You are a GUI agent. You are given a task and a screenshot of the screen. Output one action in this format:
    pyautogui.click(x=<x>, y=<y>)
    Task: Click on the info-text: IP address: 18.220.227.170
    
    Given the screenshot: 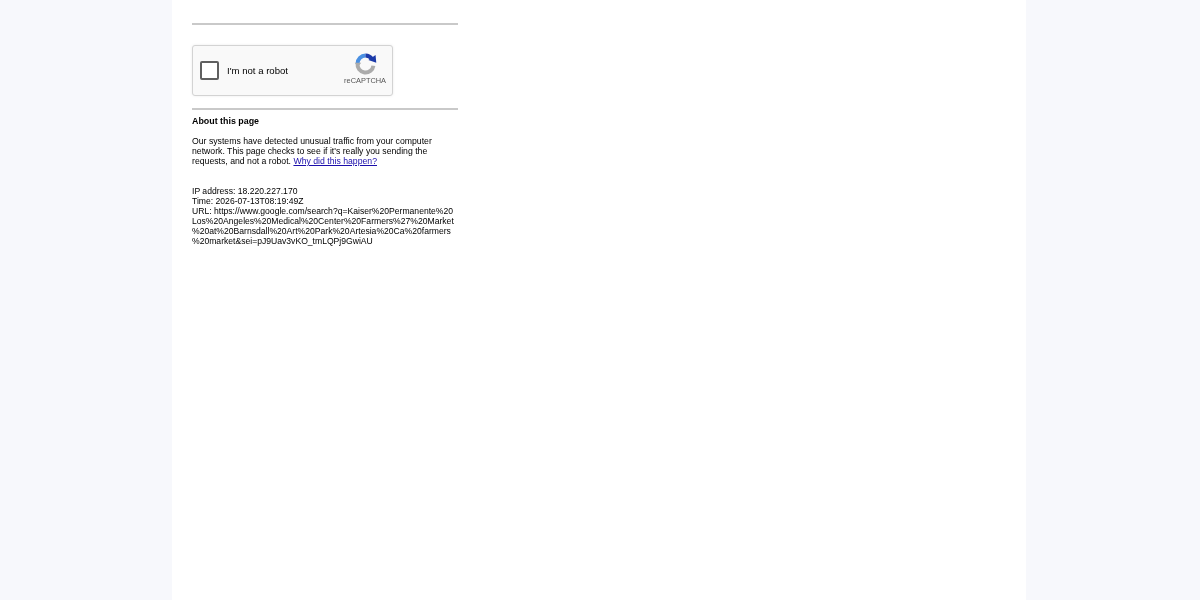 What is the action you would take?
    pyautogui.click(x=245, y=191)
    